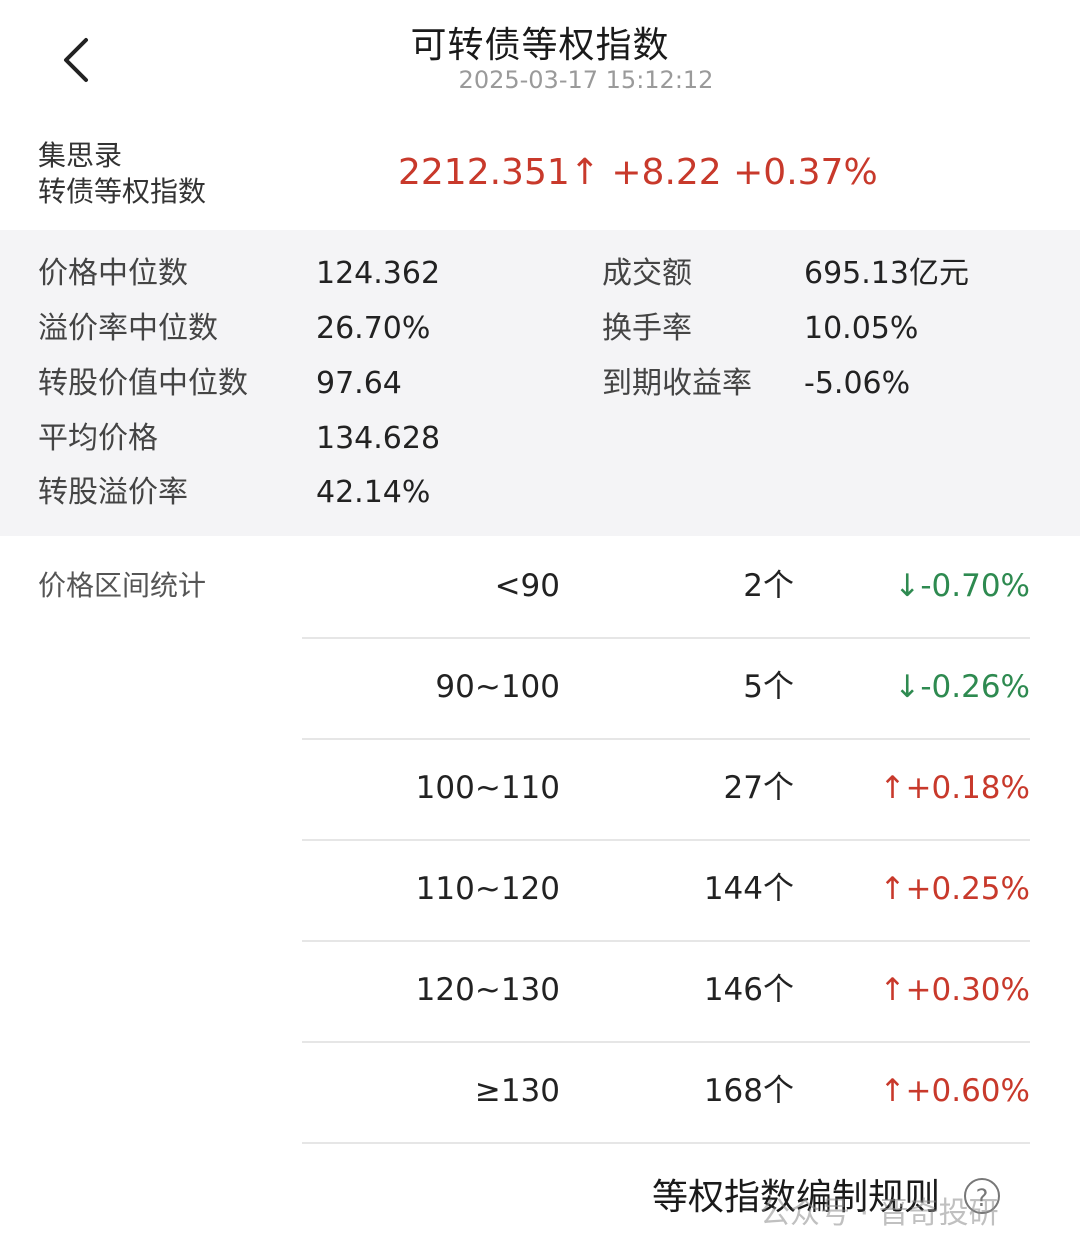  What do you see at coordinates (378, 273) in the screenshot?
I see `stat-value-median-price: 124.362` at bounding box center [378, 273].